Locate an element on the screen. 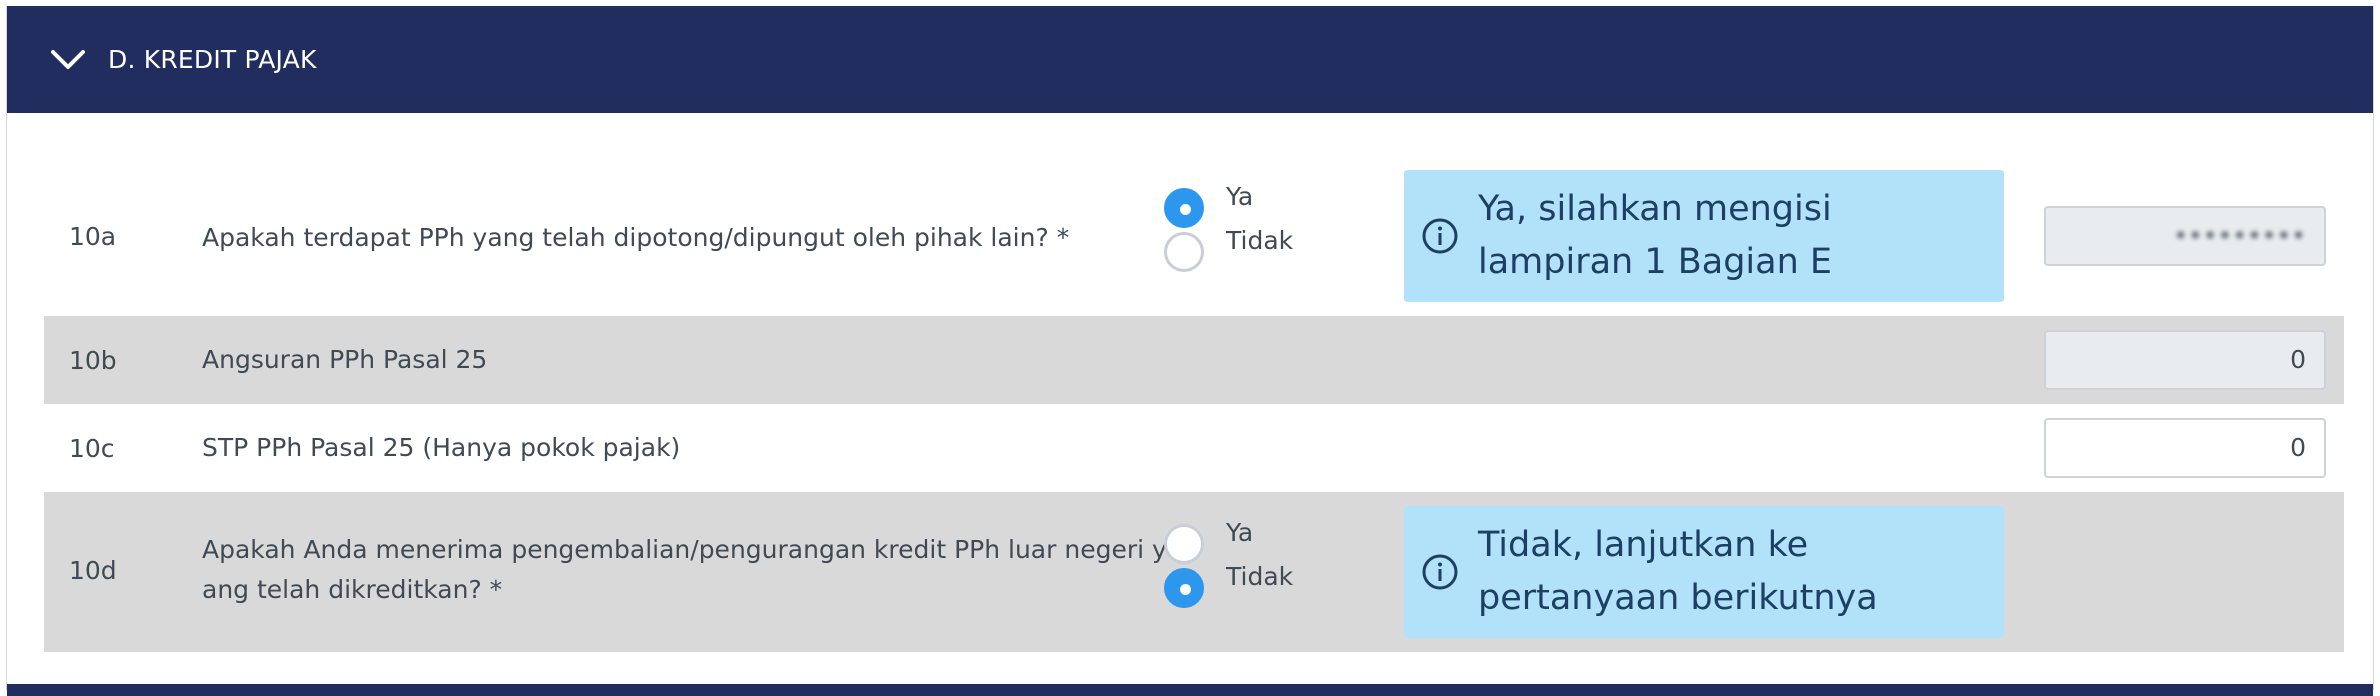  radio-group-10a: Ya Tidak is located at coordinates (1228, 228).